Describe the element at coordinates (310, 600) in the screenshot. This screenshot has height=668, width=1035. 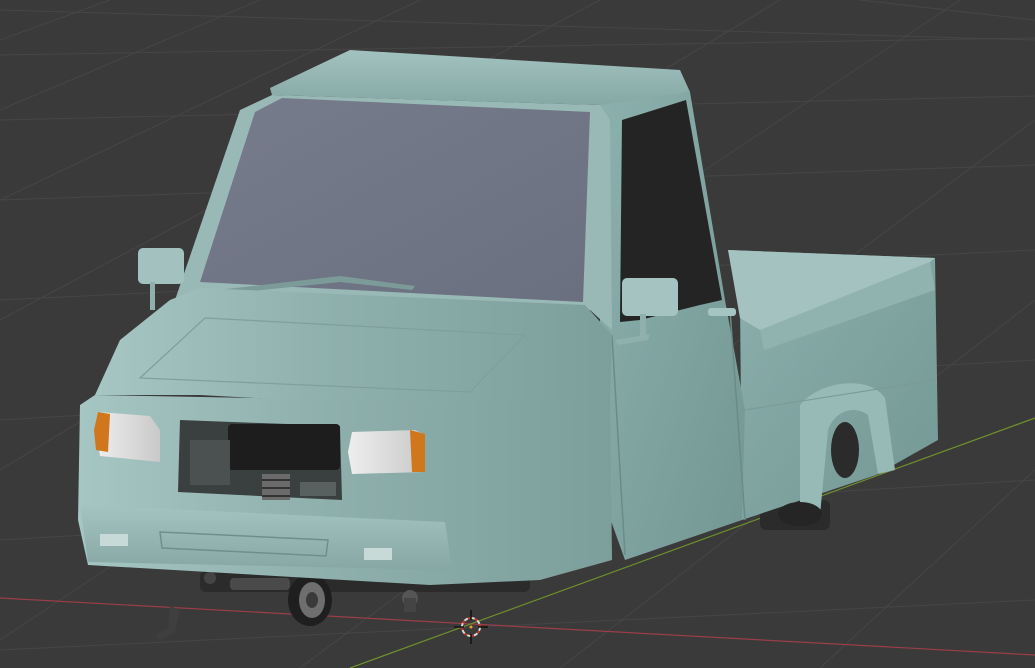
I see `front-wheel` at that location.